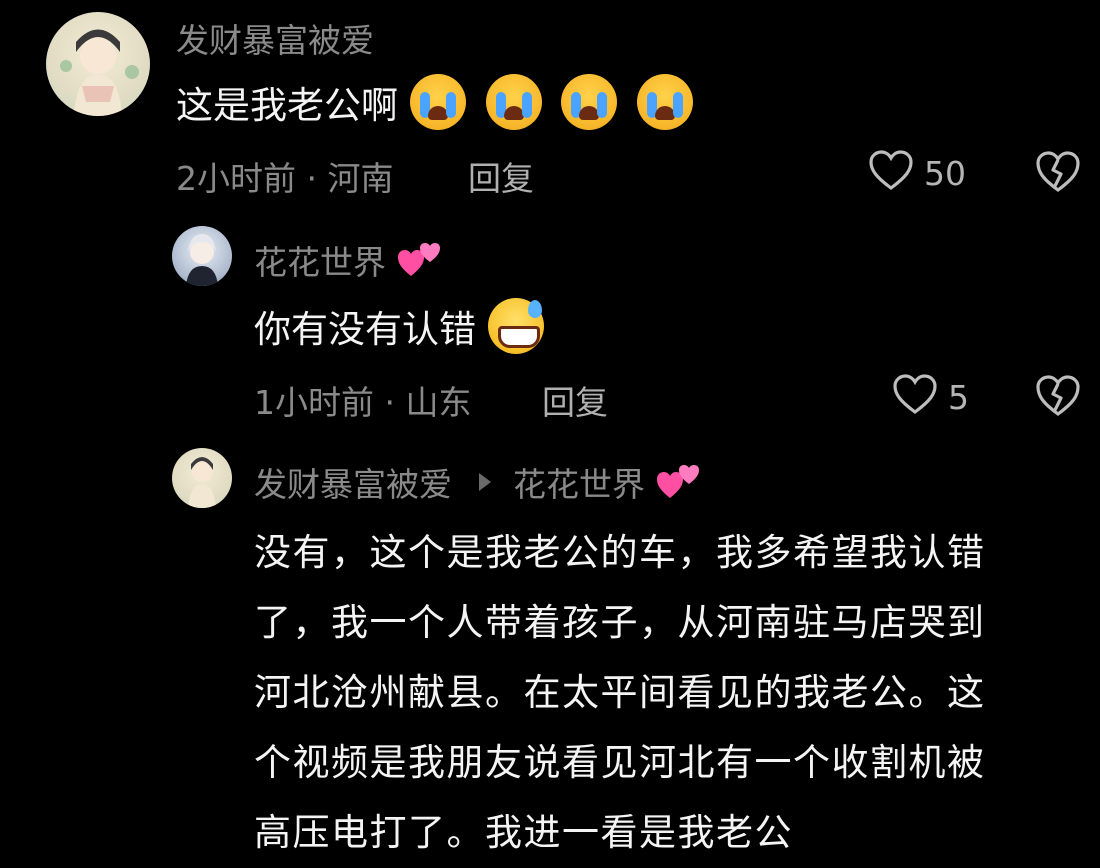 This screenshot has width=1100, height=868. I want to click on reply2-text-line: 河北沧州献县。在太平间看见的我老公。这, so click(620, 692).